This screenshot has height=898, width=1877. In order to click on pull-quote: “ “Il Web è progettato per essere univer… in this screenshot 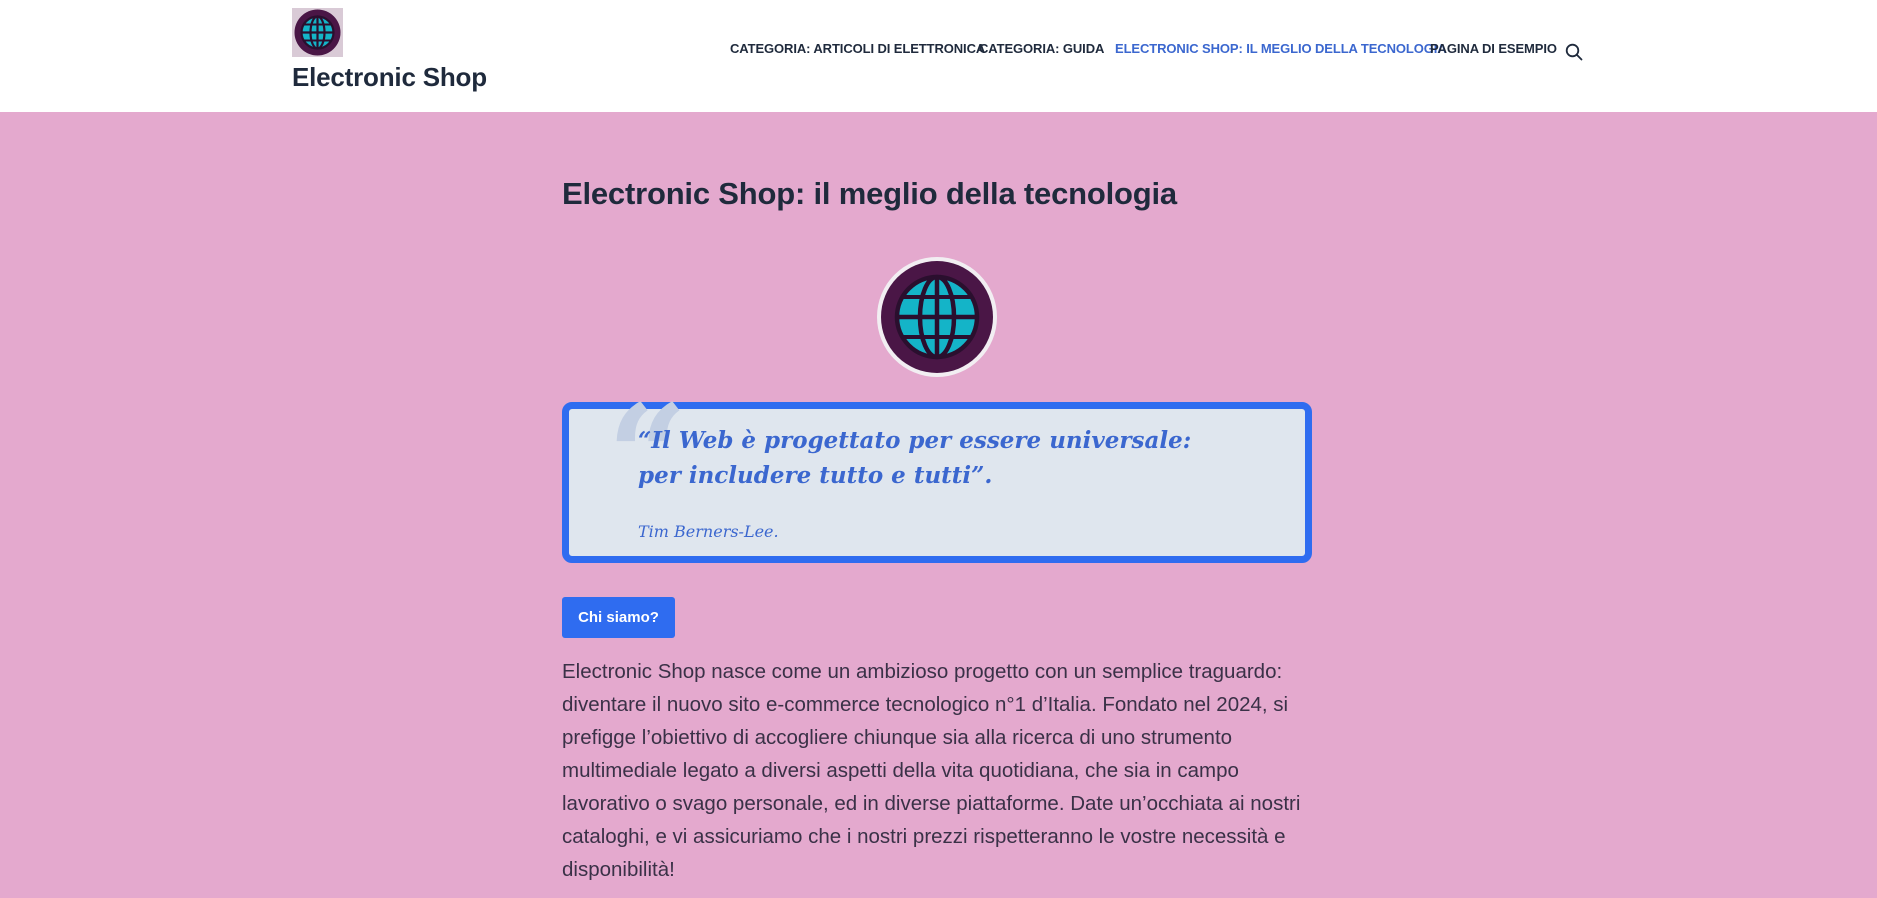, I will do `click(937, 475)`.